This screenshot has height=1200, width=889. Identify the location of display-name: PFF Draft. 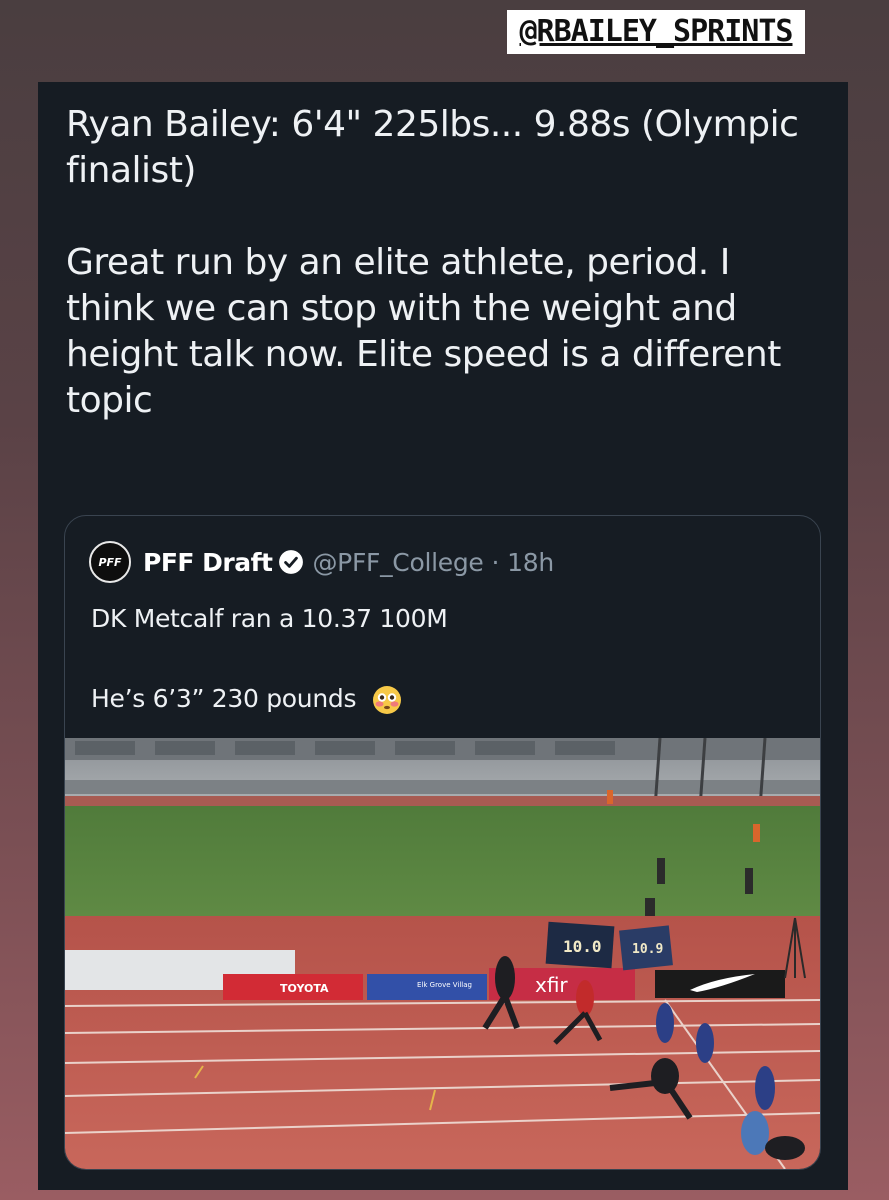
(208, 562).